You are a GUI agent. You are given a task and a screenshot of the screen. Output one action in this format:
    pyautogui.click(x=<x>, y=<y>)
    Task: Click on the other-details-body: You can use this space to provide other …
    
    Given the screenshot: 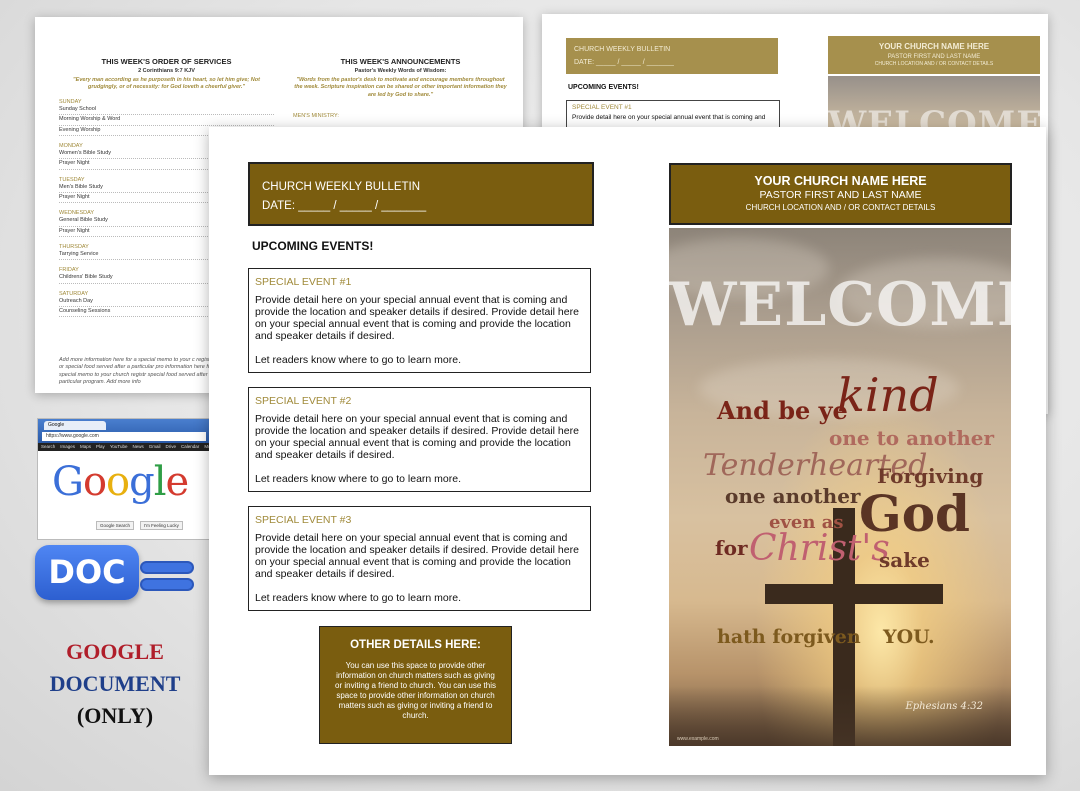 What is the action you would take?
    pyautogui.click(x=415, y=690)
    